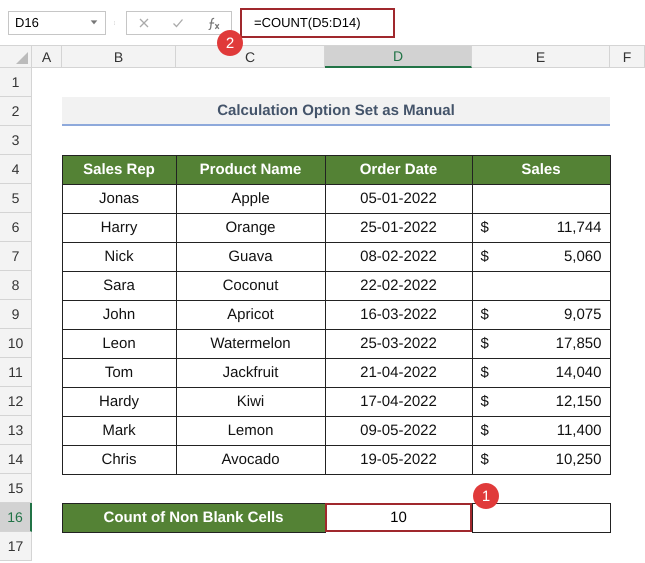 The image size is (645, 563). Describe the element at coordinates (16, 82) in the screenshot. I see `row-header: 1` at that location.